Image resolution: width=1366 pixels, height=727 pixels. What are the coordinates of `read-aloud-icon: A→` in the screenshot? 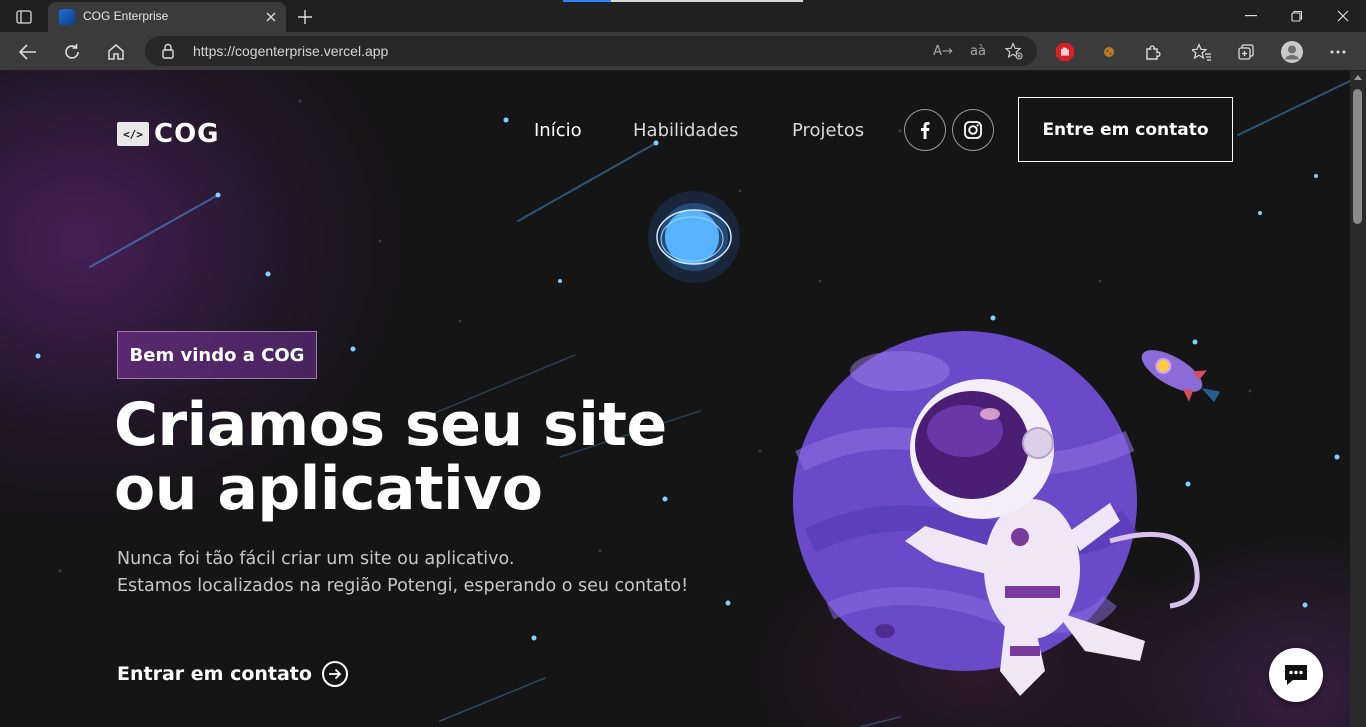 It's located at (943, 51).